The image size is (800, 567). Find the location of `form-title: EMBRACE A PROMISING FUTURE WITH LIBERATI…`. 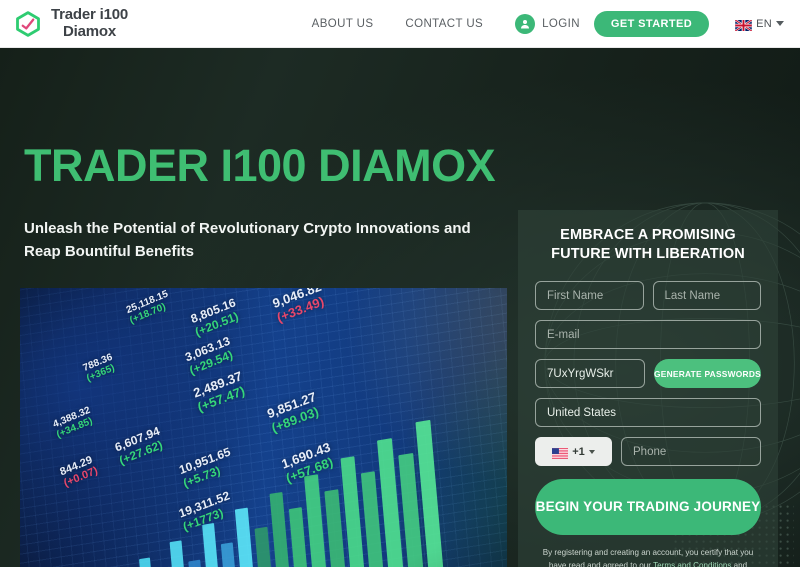

form-title: EMBRACE A PROMISING FUTURE WITH LIBERATI… is located at coordinates (648, 245).